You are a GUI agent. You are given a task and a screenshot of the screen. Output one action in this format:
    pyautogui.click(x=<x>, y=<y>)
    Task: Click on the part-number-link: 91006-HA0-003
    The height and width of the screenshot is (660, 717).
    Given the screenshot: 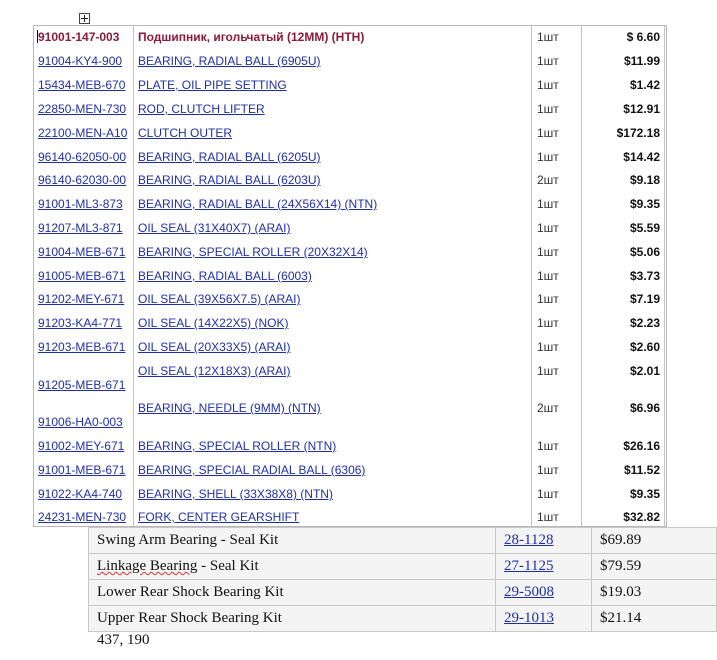 What is the action you would take?
    pyautogui.click(x=80, y=422)
    